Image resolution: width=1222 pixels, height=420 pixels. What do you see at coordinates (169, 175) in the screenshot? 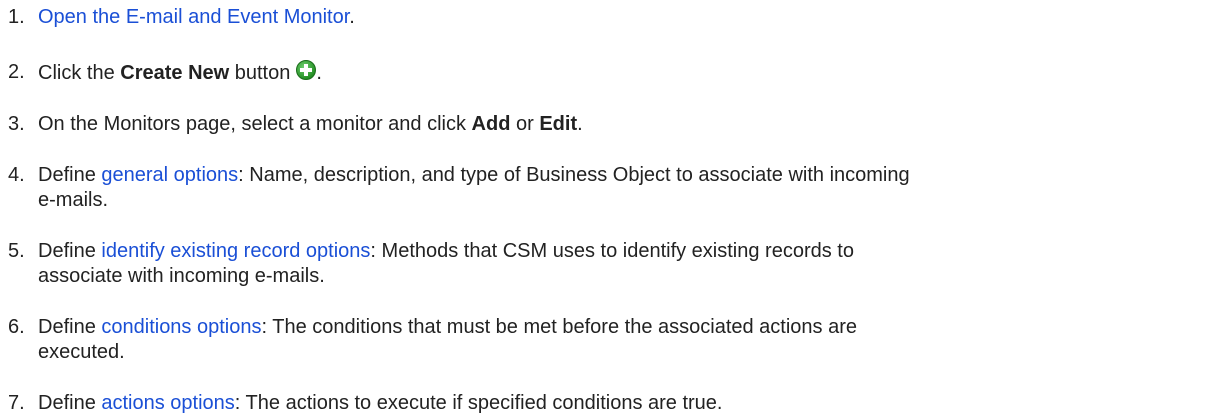
I see `general-options-link: general options` at bounding box center [169, 175].